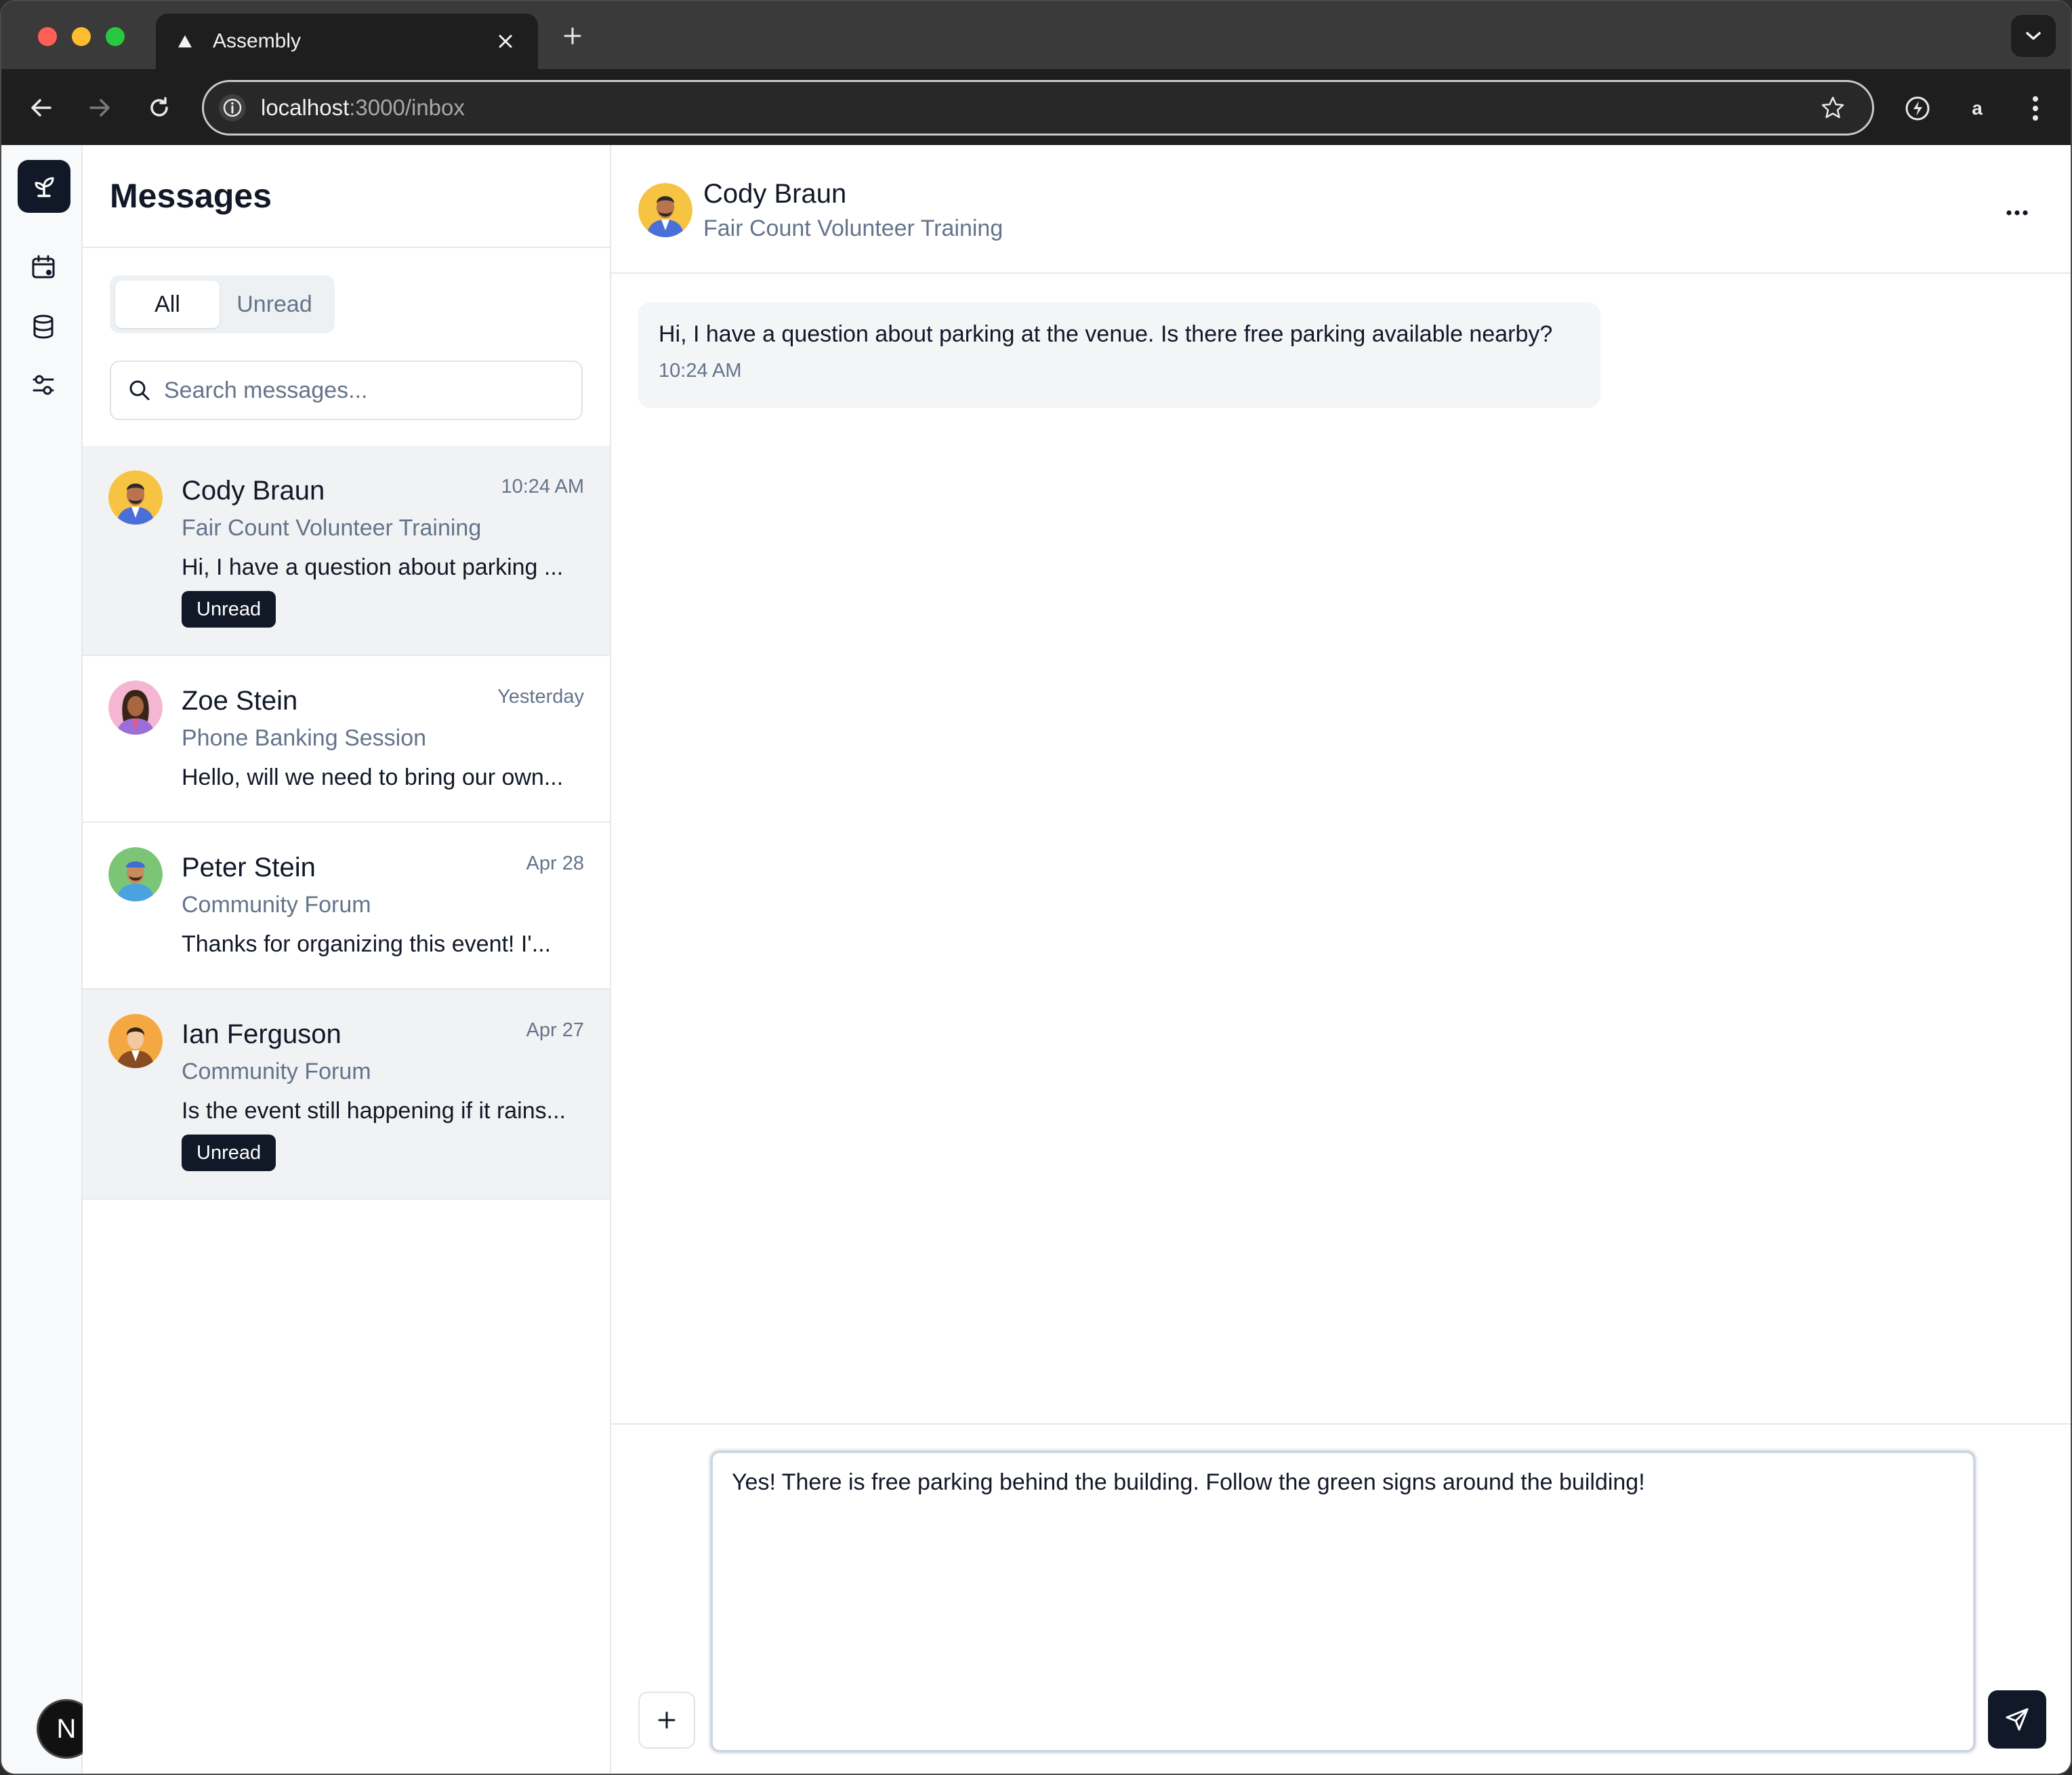 Image resolution: width=2072 pixels, height=1775 pixels. I want to click on settings-sliders-icon, so click(43, 385).